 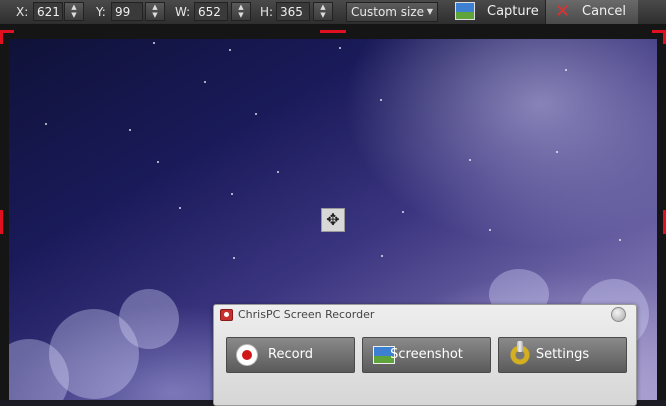 I want to click on size-mode-dropdown: Custom size ▼, so click(x=392, y=12).